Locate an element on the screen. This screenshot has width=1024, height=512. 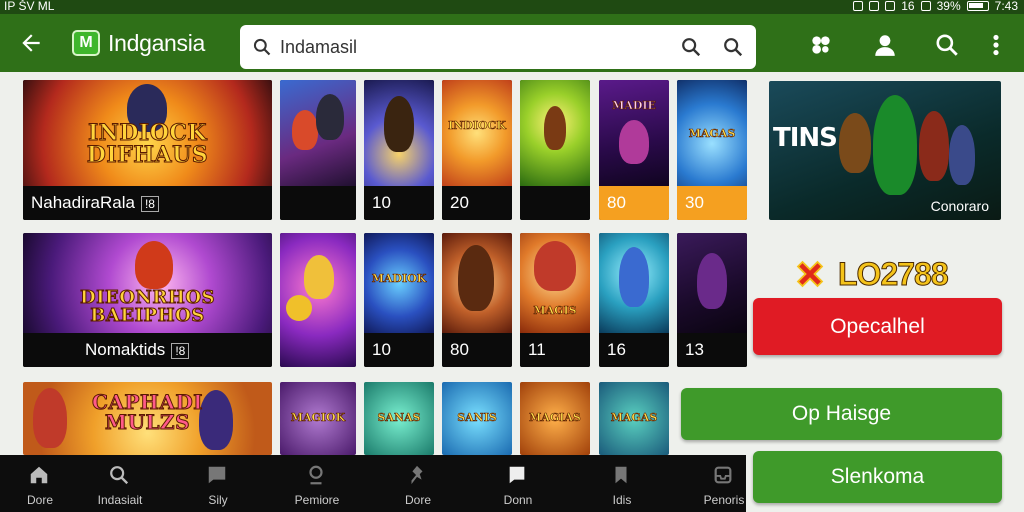
tertiary-action-button: Slenkoma is located at coordinates (877, 477).